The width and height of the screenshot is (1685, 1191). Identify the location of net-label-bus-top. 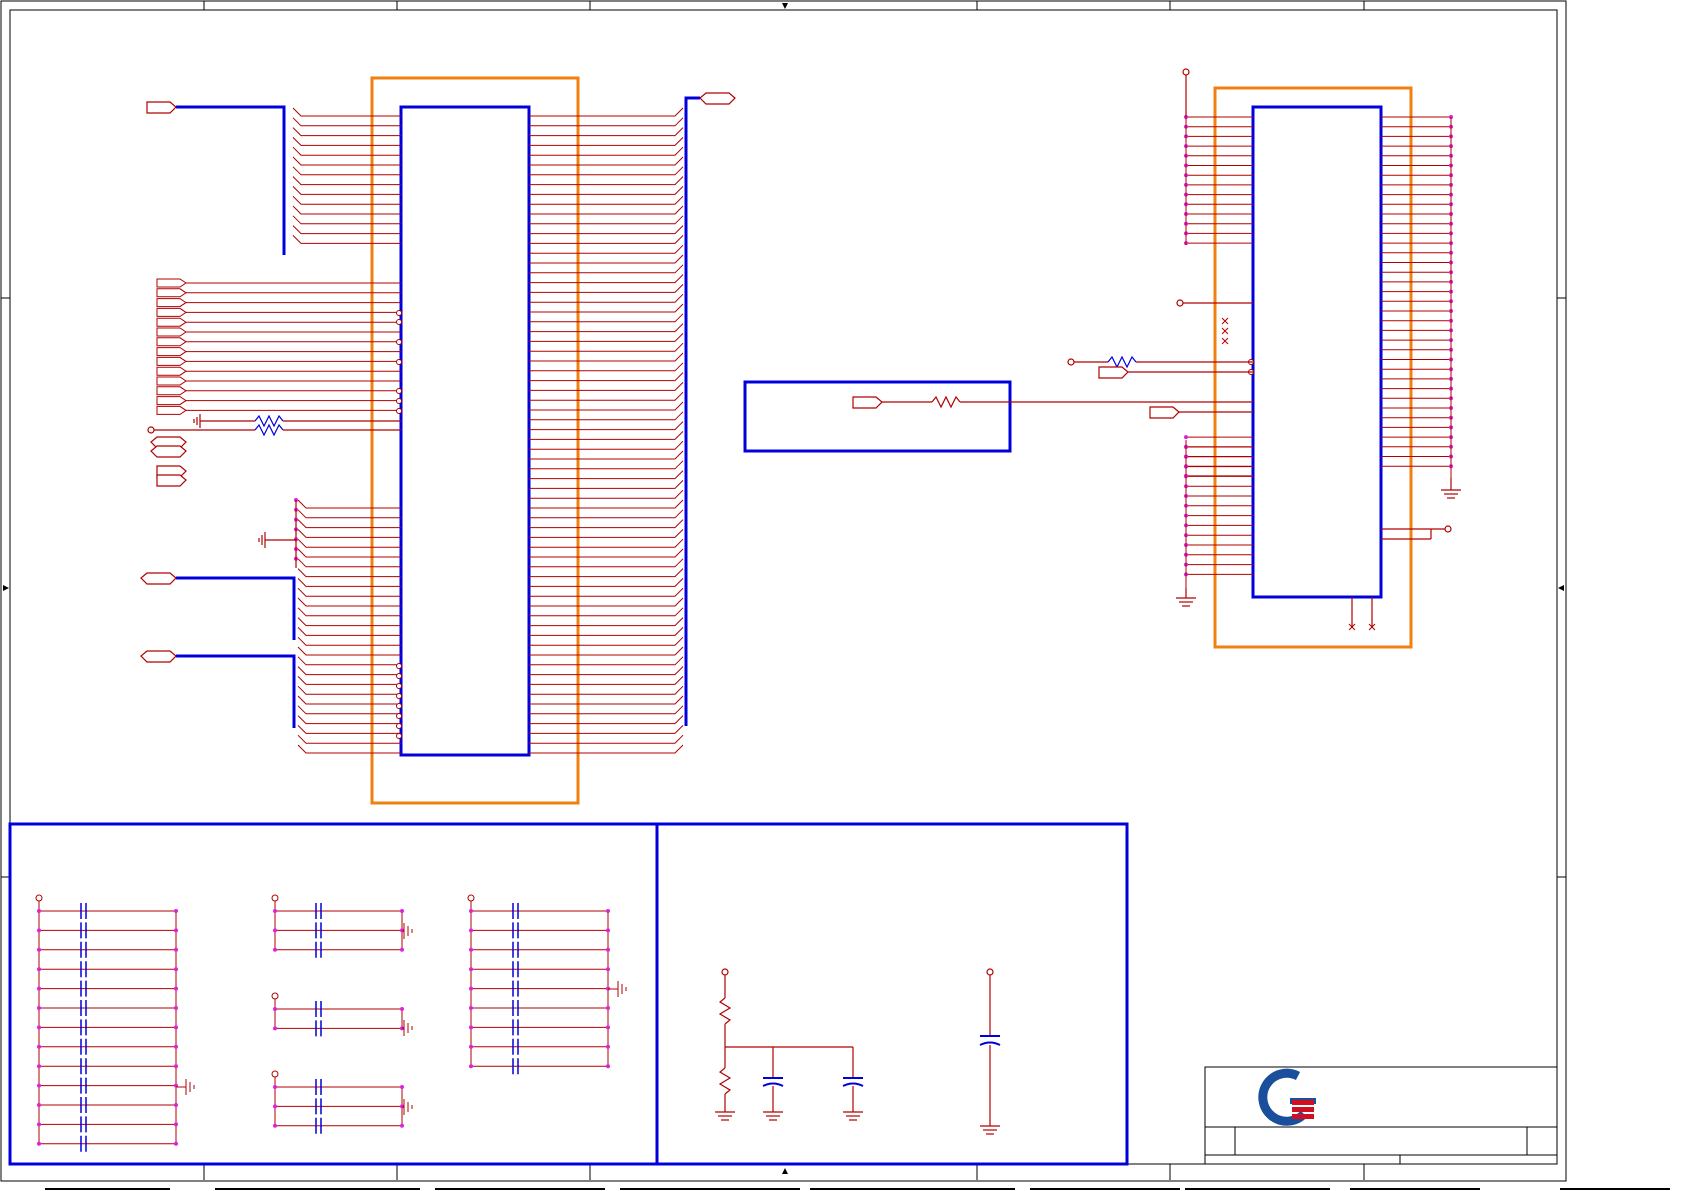
(161, 107).